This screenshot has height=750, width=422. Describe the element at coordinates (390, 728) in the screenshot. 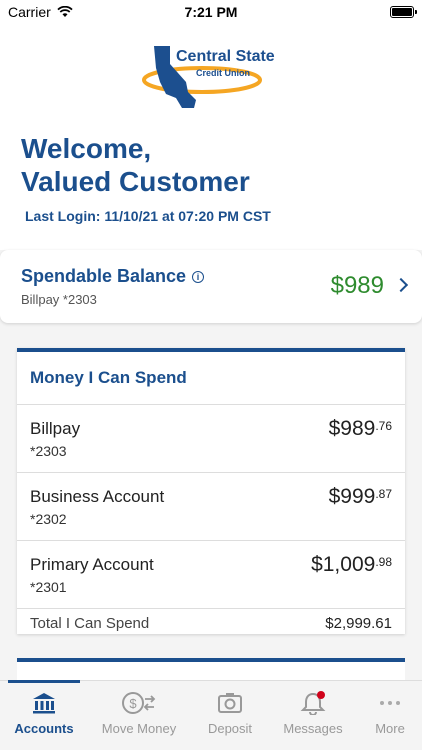

I see `tab-label: More` at that location.